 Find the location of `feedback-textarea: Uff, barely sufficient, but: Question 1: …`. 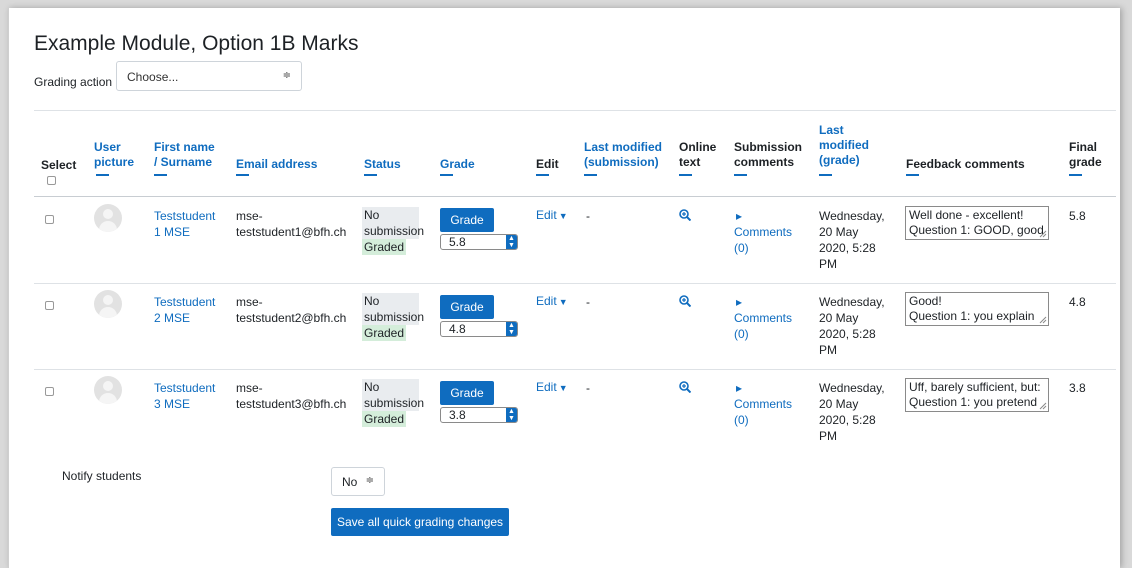

feedback-textarea: Uff, barely sufficient, but: Question 1: … is located at coordinates (977, 395).